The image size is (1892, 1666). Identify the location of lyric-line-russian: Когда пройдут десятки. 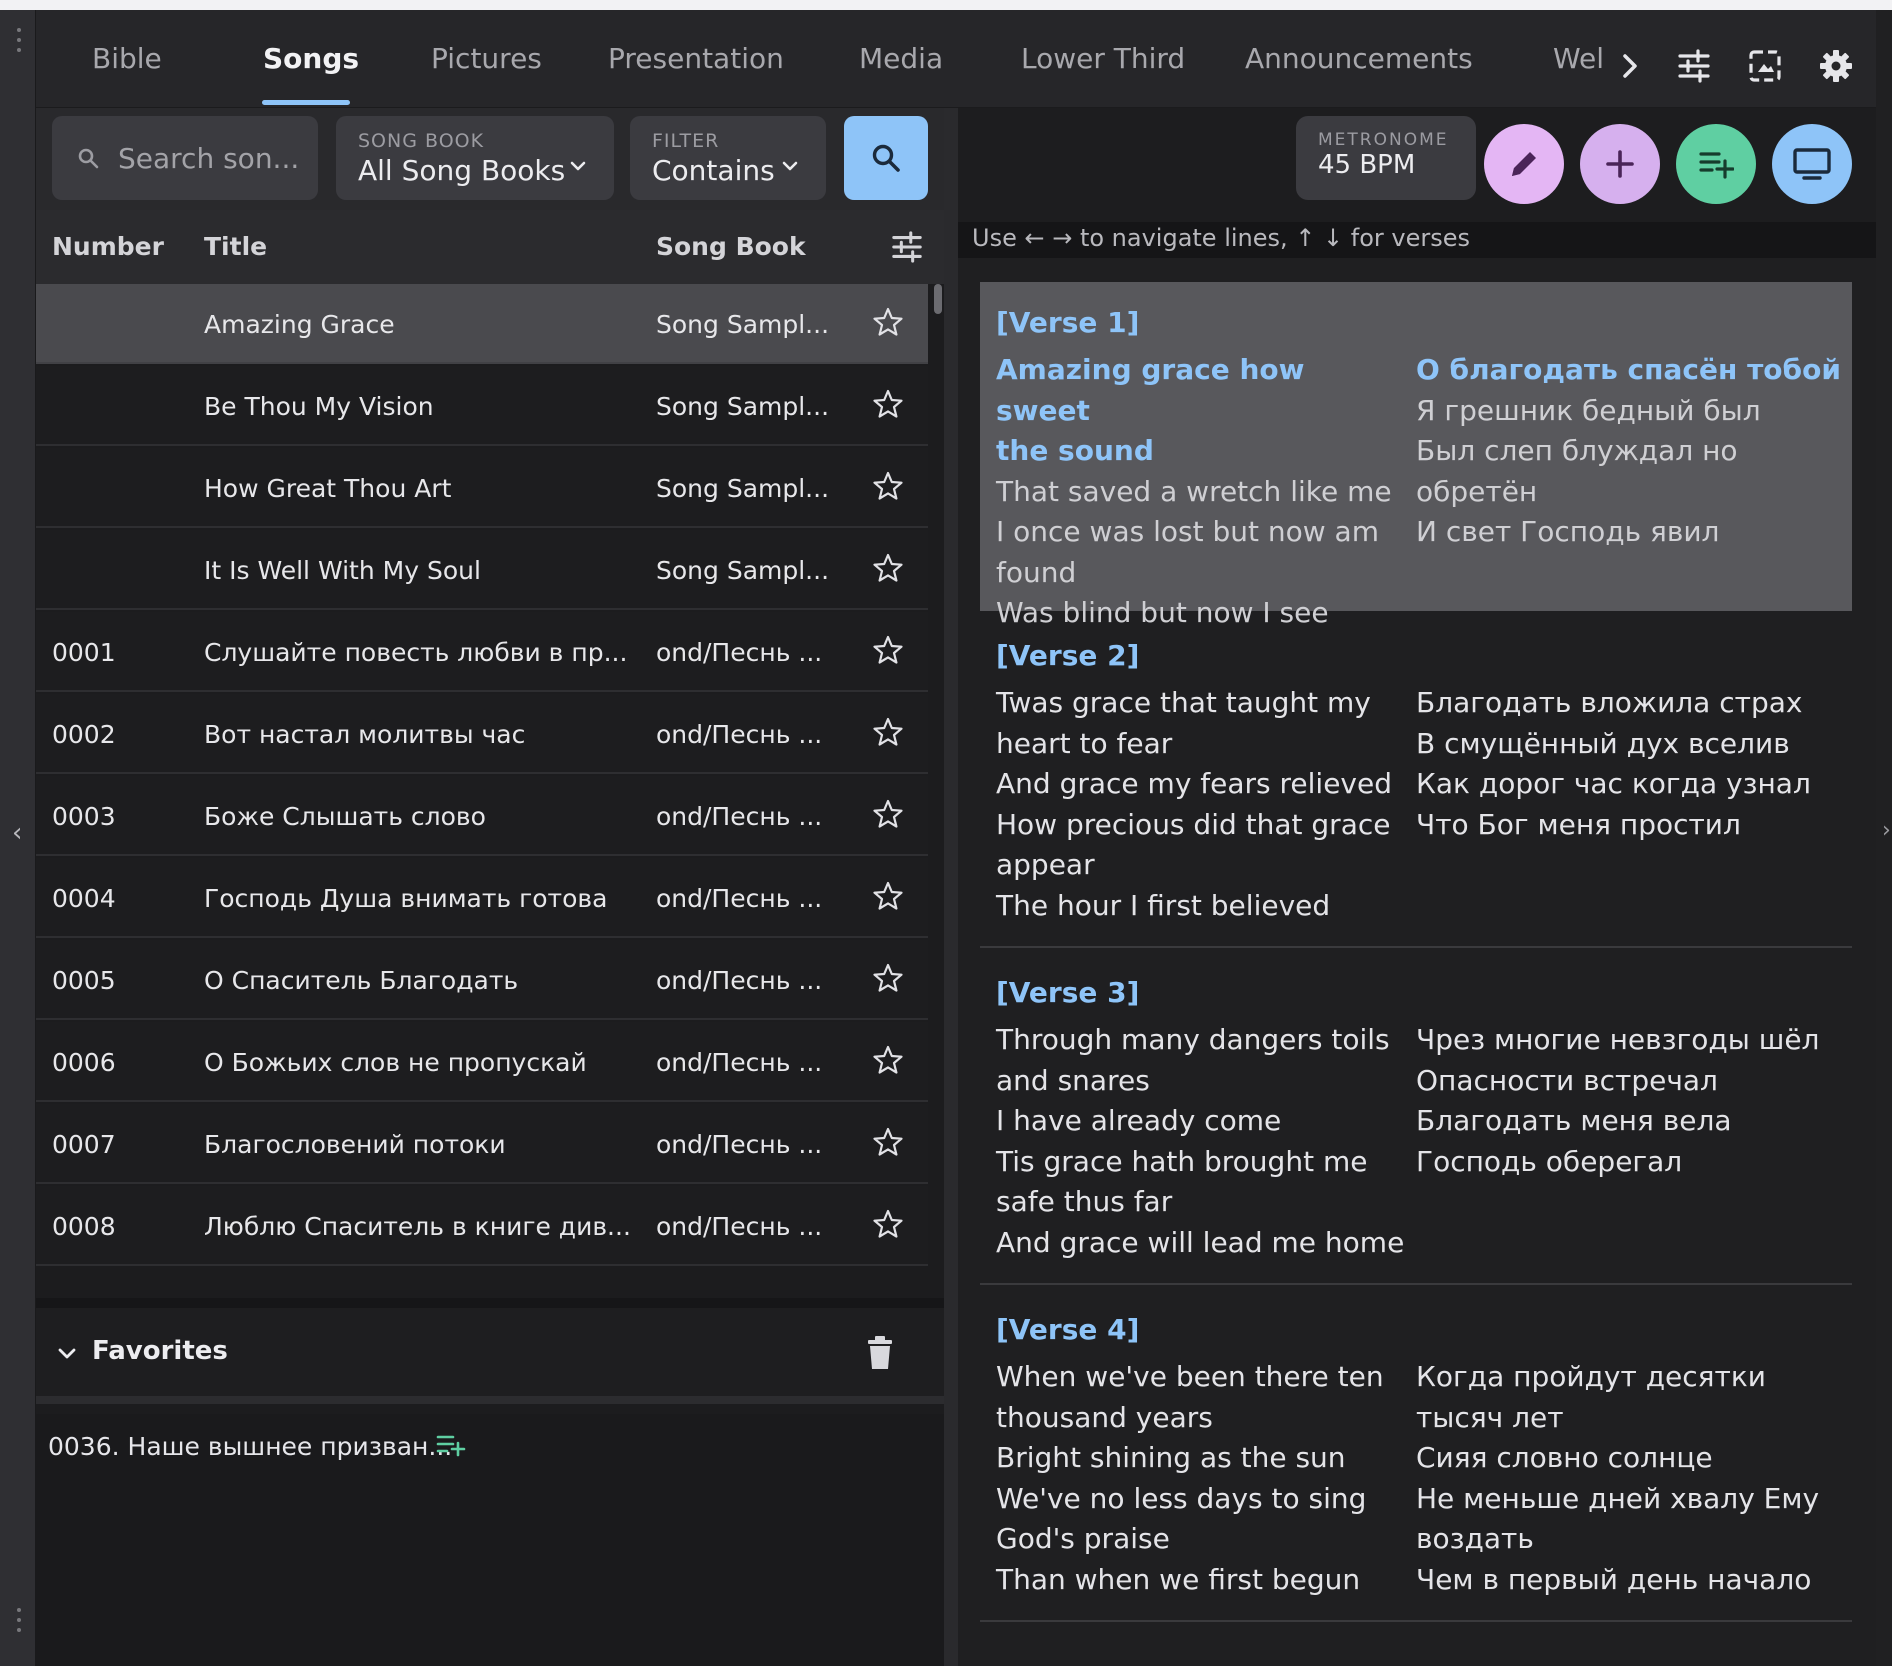
(1631, 1377).